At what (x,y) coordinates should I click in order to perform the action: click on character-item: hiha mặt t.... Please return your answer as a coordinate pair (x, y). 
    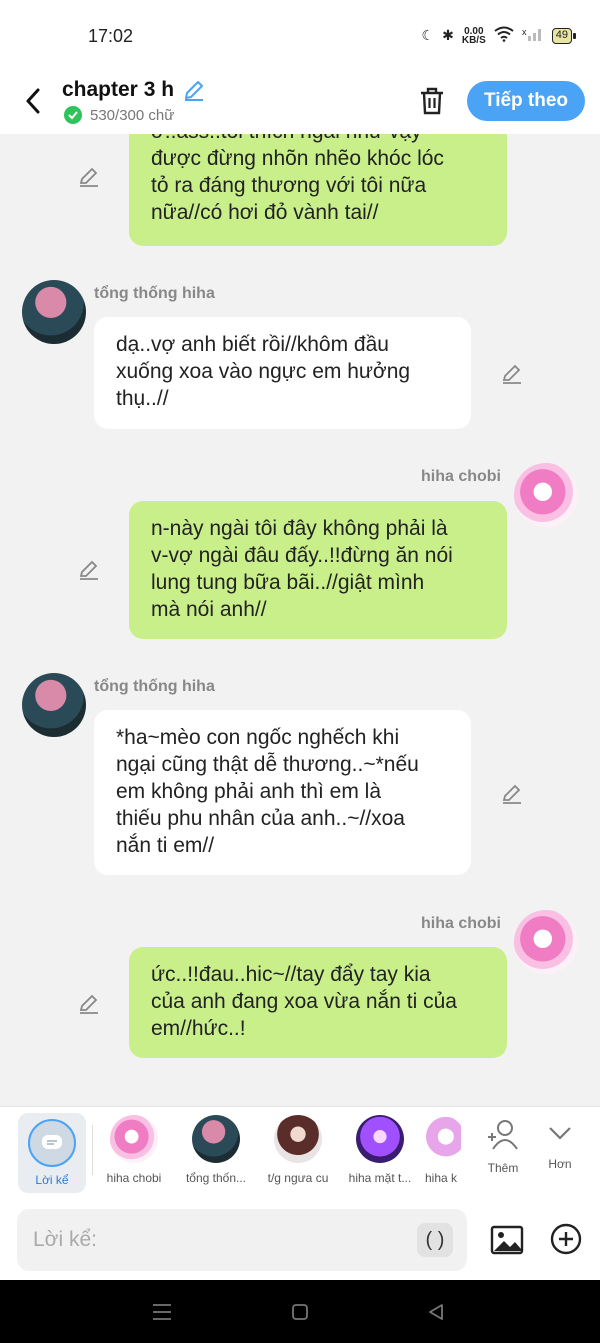
    Looking at the image, I should click on (380, 1150).